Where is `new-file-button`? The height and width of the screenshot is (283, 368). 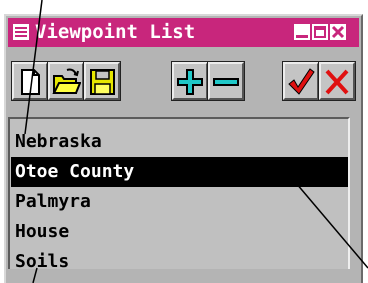 new-file-button is located at coordinates (30, 81).